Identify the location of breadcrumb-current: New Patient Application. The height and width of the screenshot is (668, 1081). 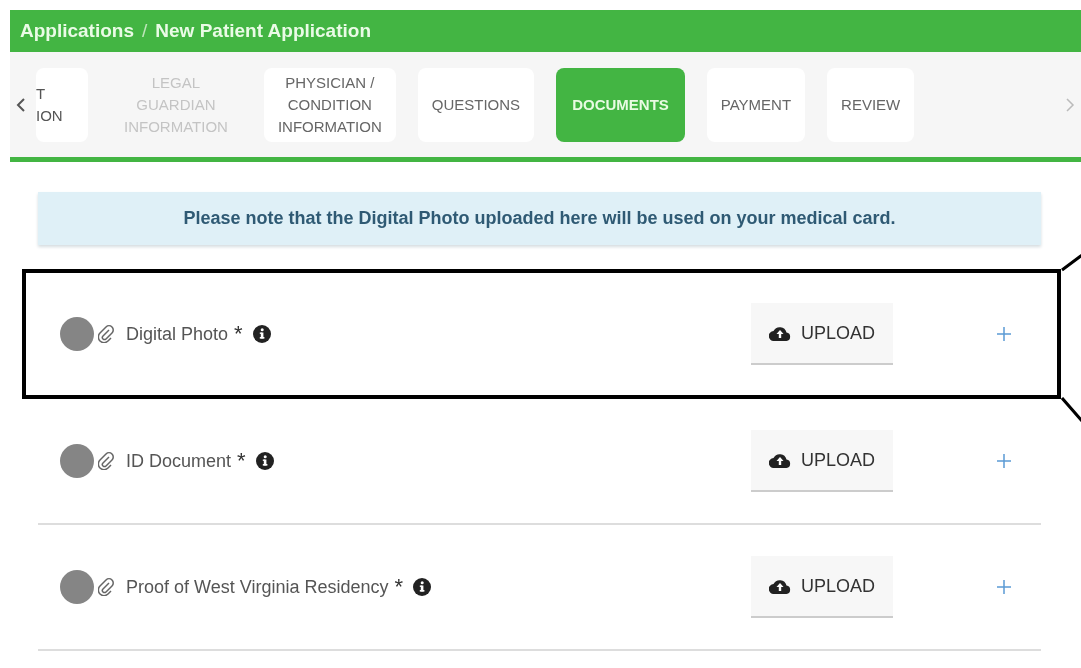
(263, 31).